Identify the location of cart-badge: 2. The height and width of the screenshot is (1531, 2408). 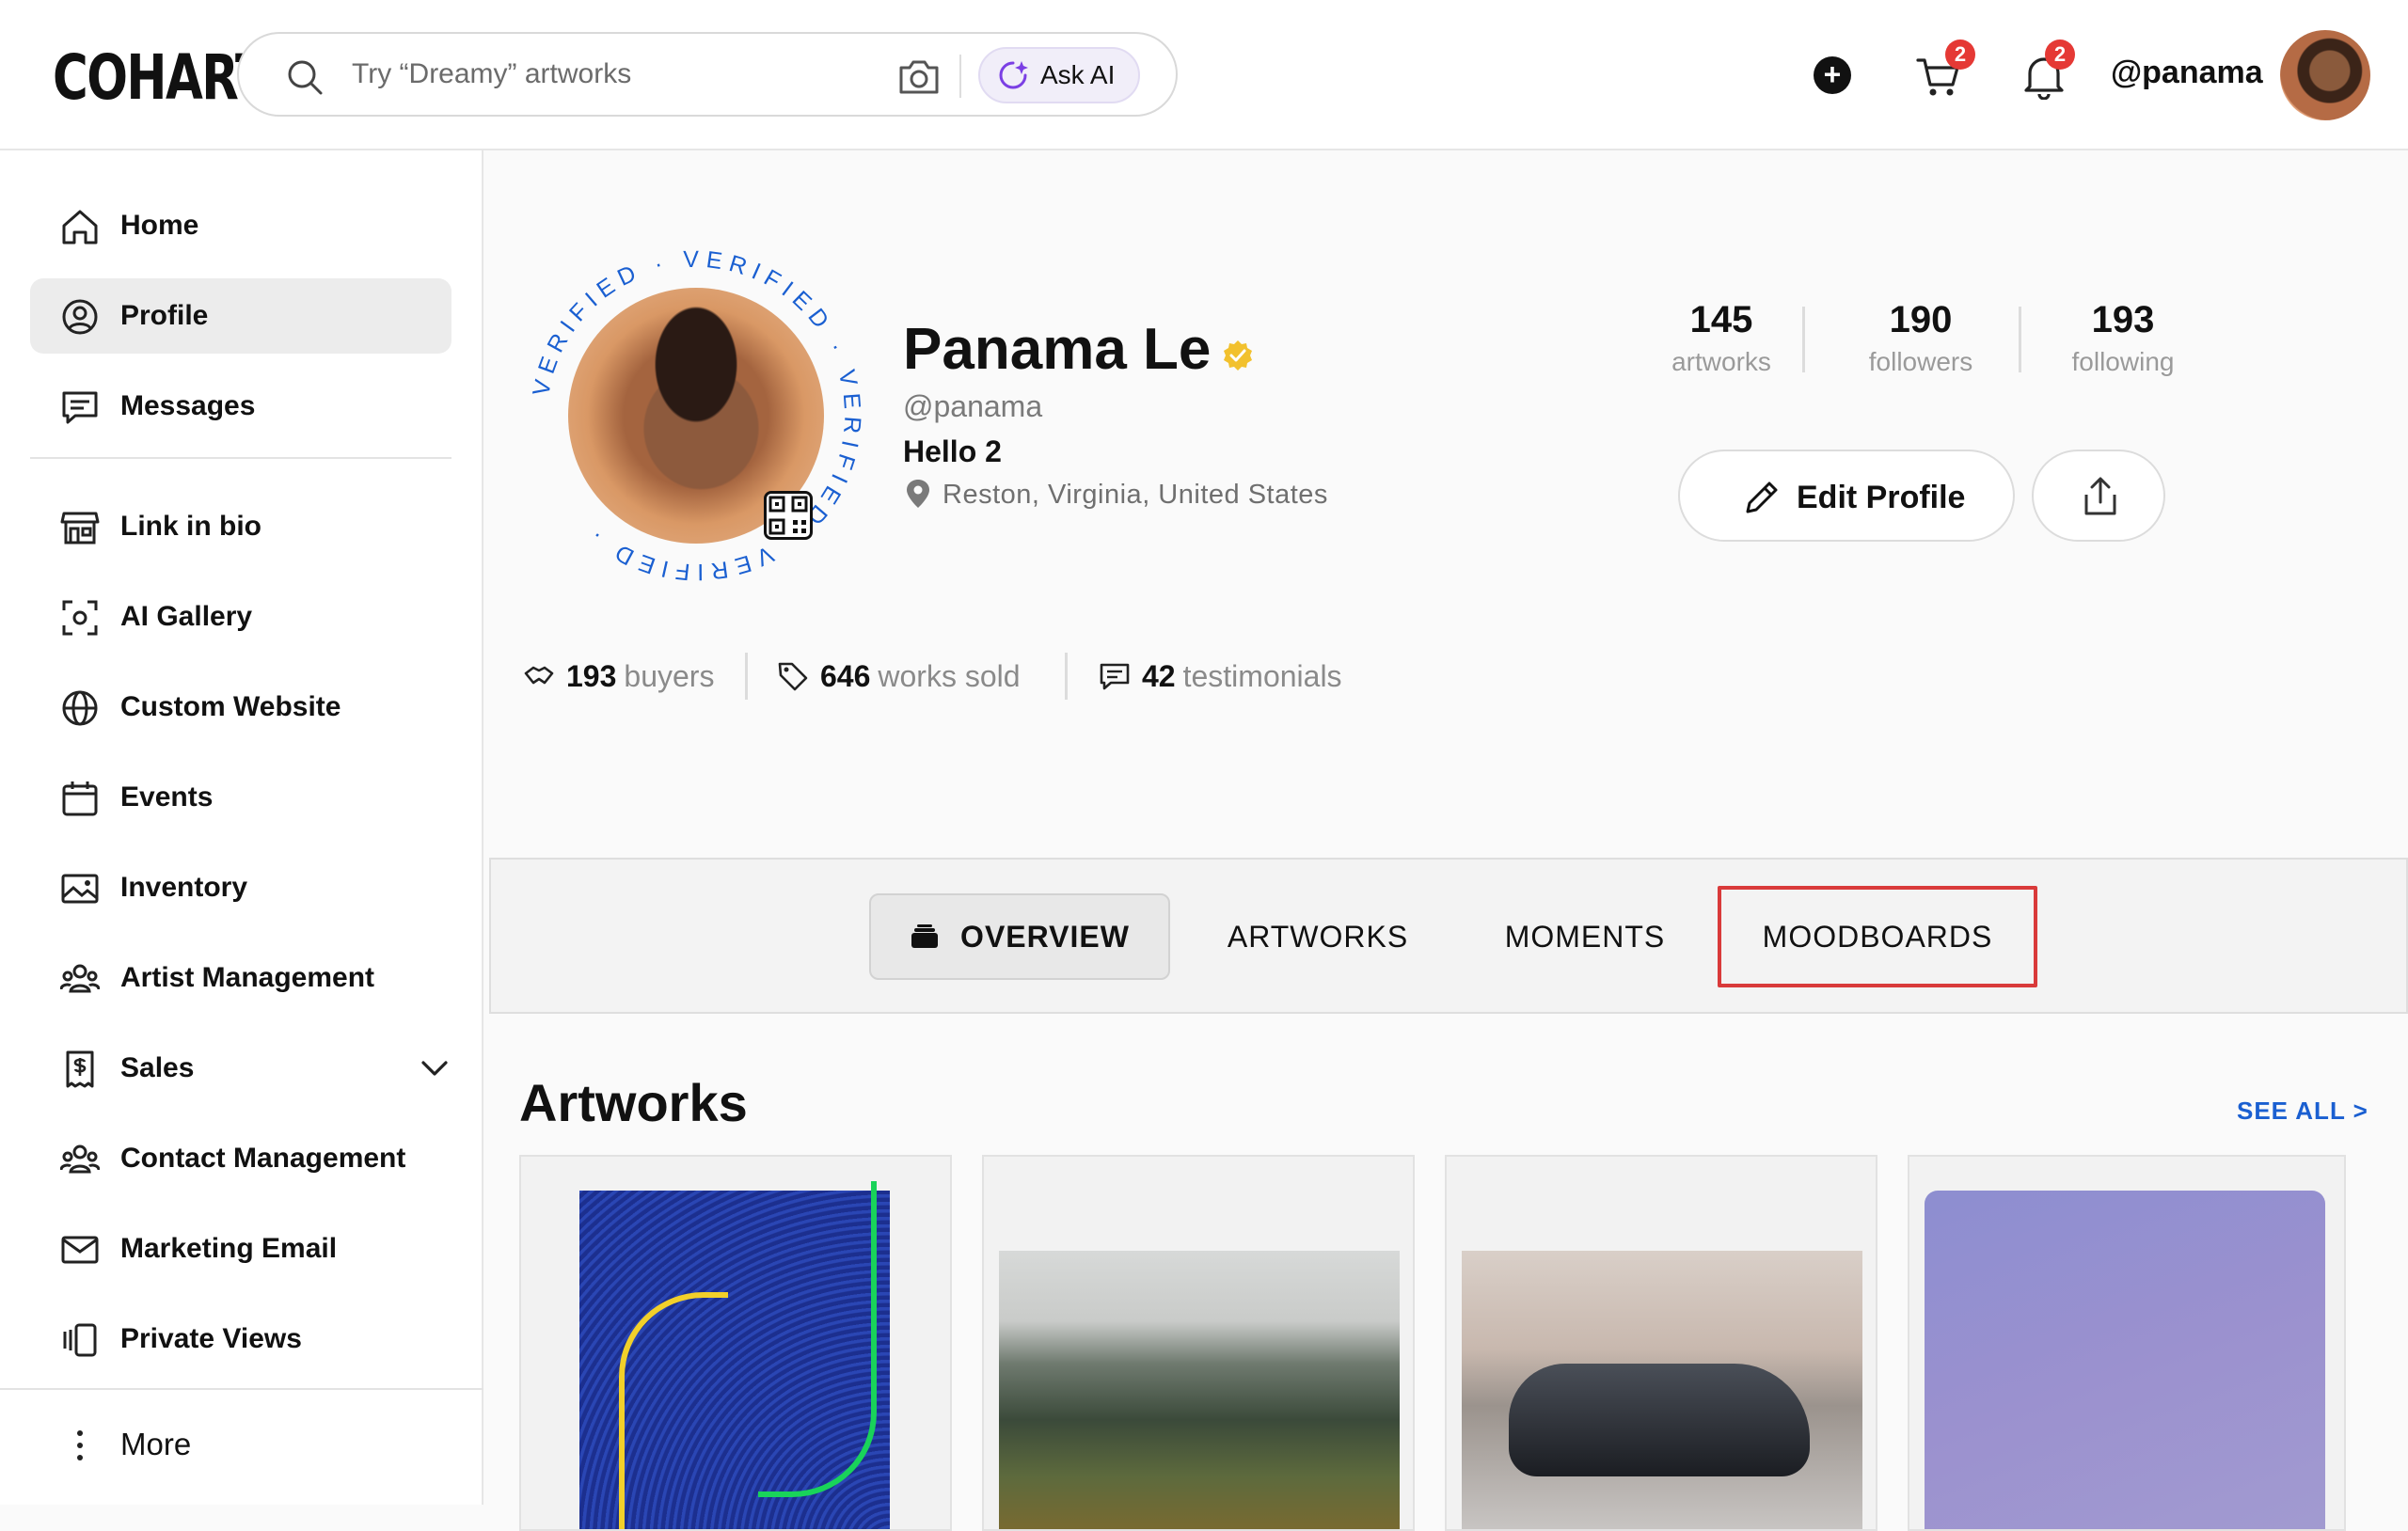
(1960, 54).